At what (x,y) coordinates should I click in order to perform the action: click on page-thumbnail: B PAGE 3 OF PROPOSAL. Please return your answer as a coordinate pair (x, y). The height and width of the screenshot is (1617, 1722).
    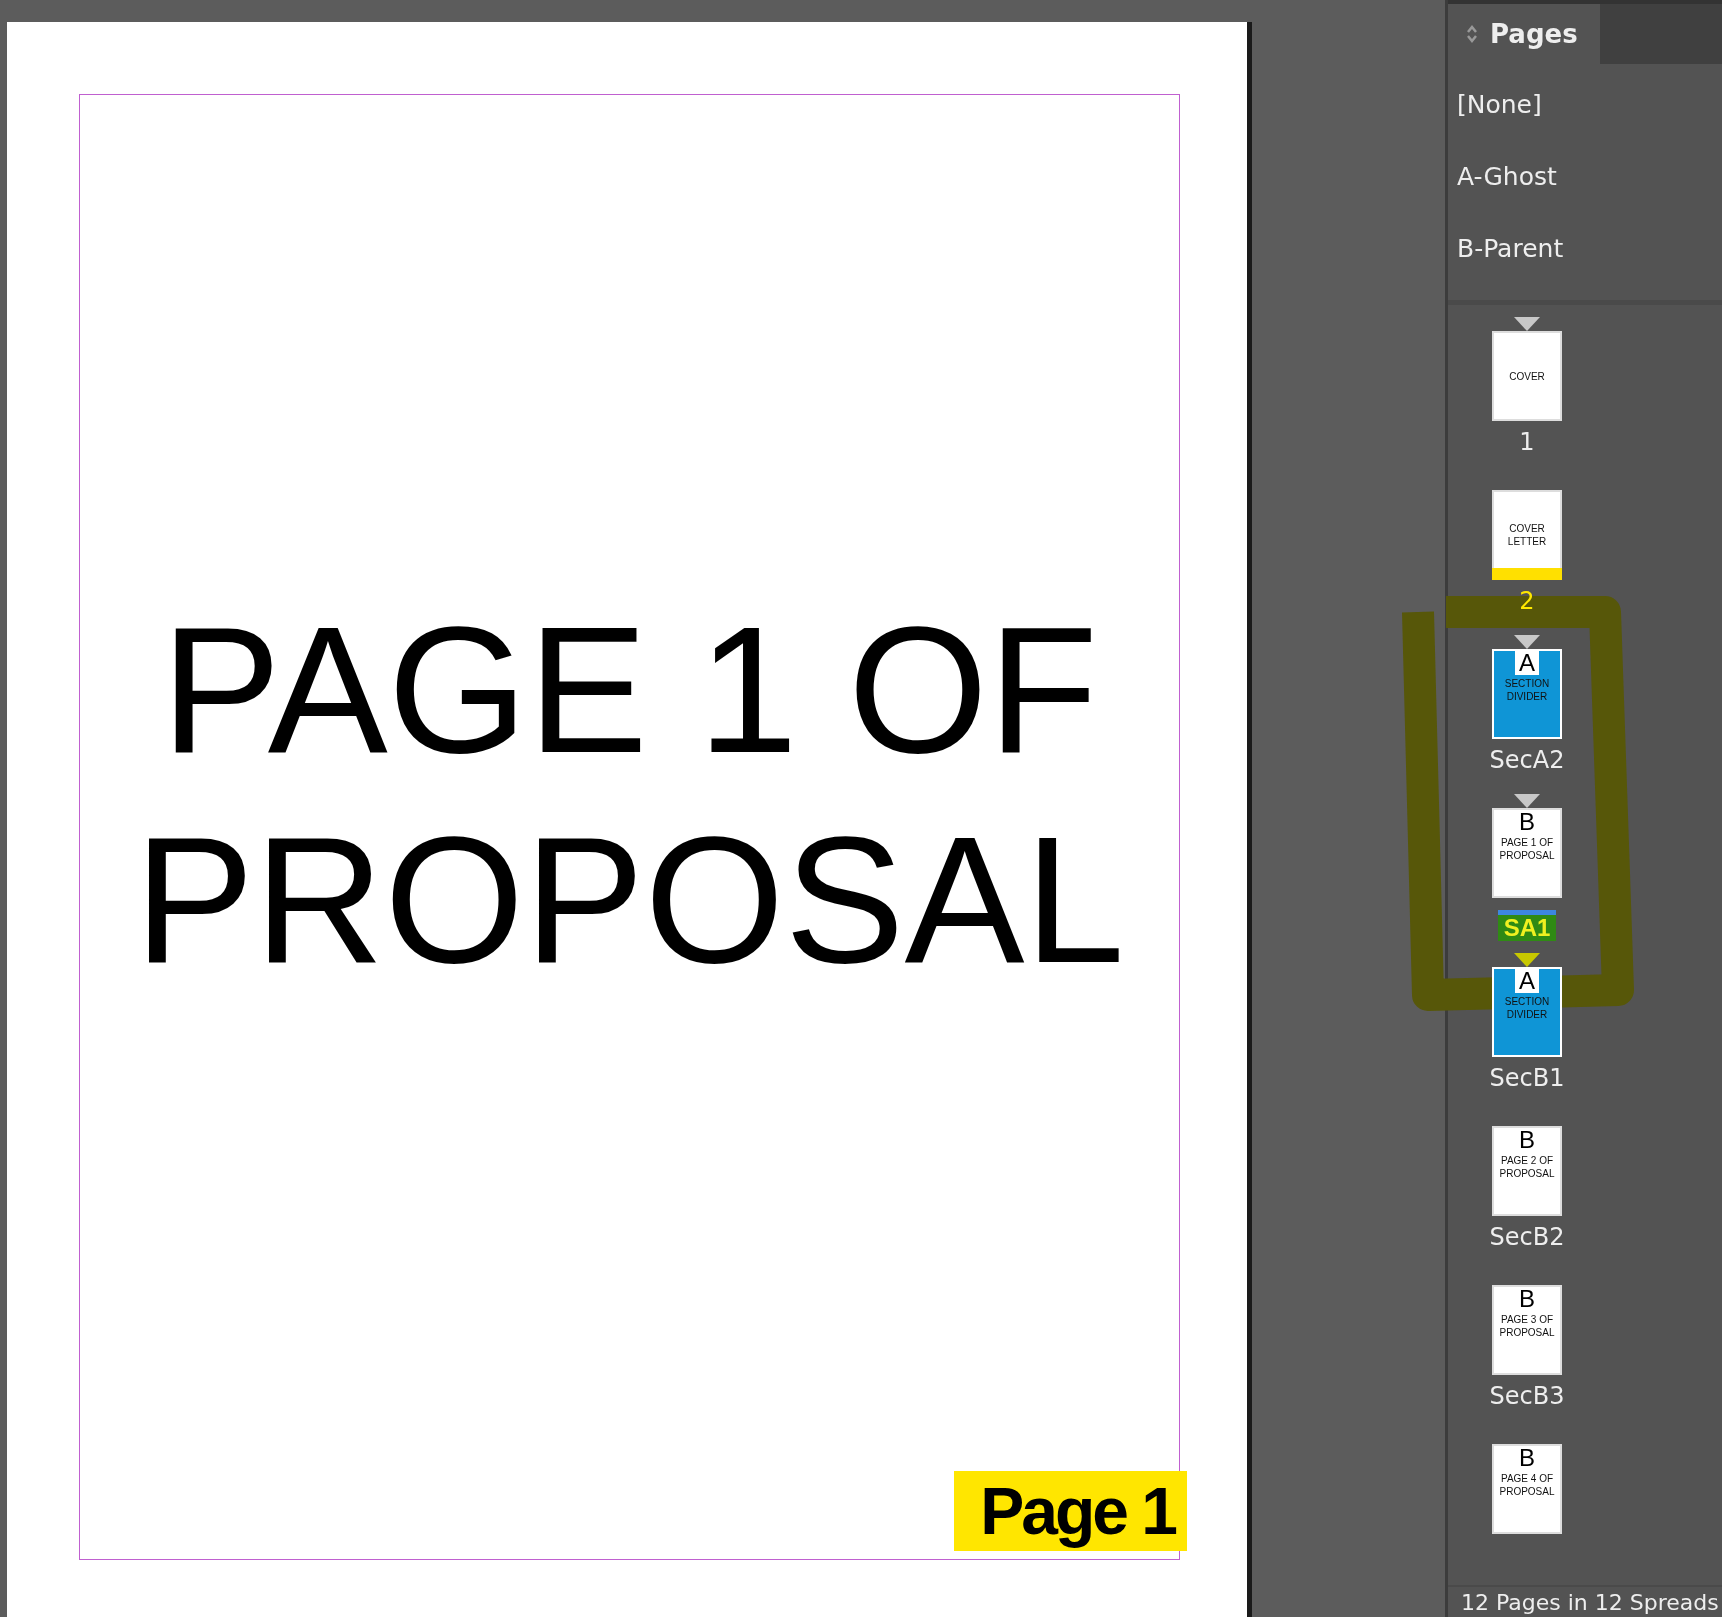
    Looking at the image, I should click on (1527, 1330).